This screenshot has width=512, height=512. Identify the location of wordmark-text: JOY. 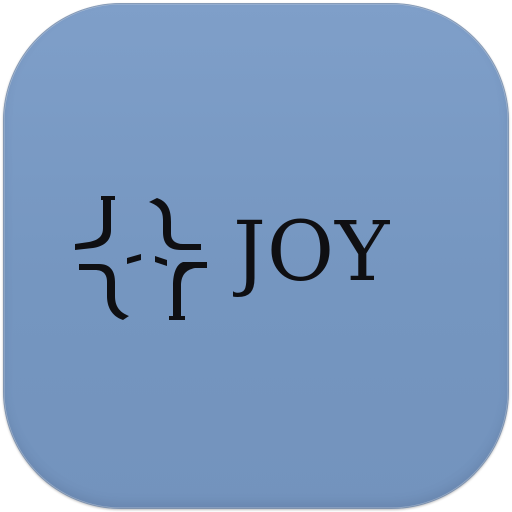
(311, 252).